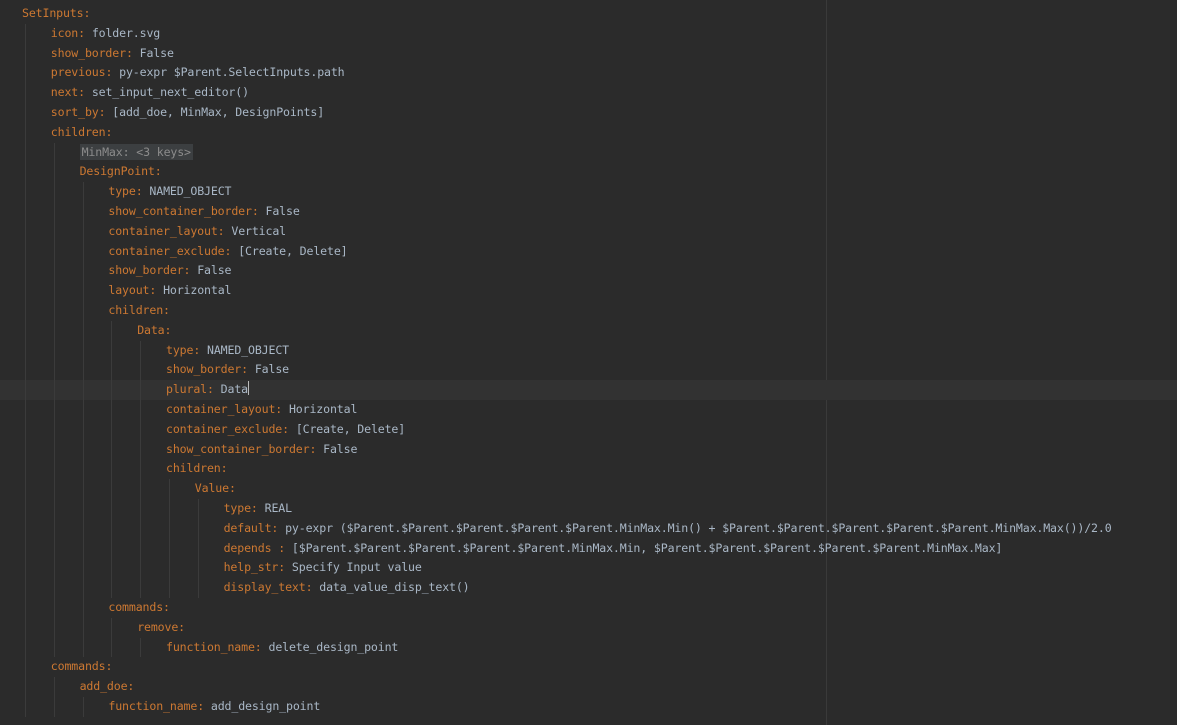  What do you see at coordinates (588, 14) in the screenshot?
I see `code-line: SetInputs:` at bounding box center [588, 14].